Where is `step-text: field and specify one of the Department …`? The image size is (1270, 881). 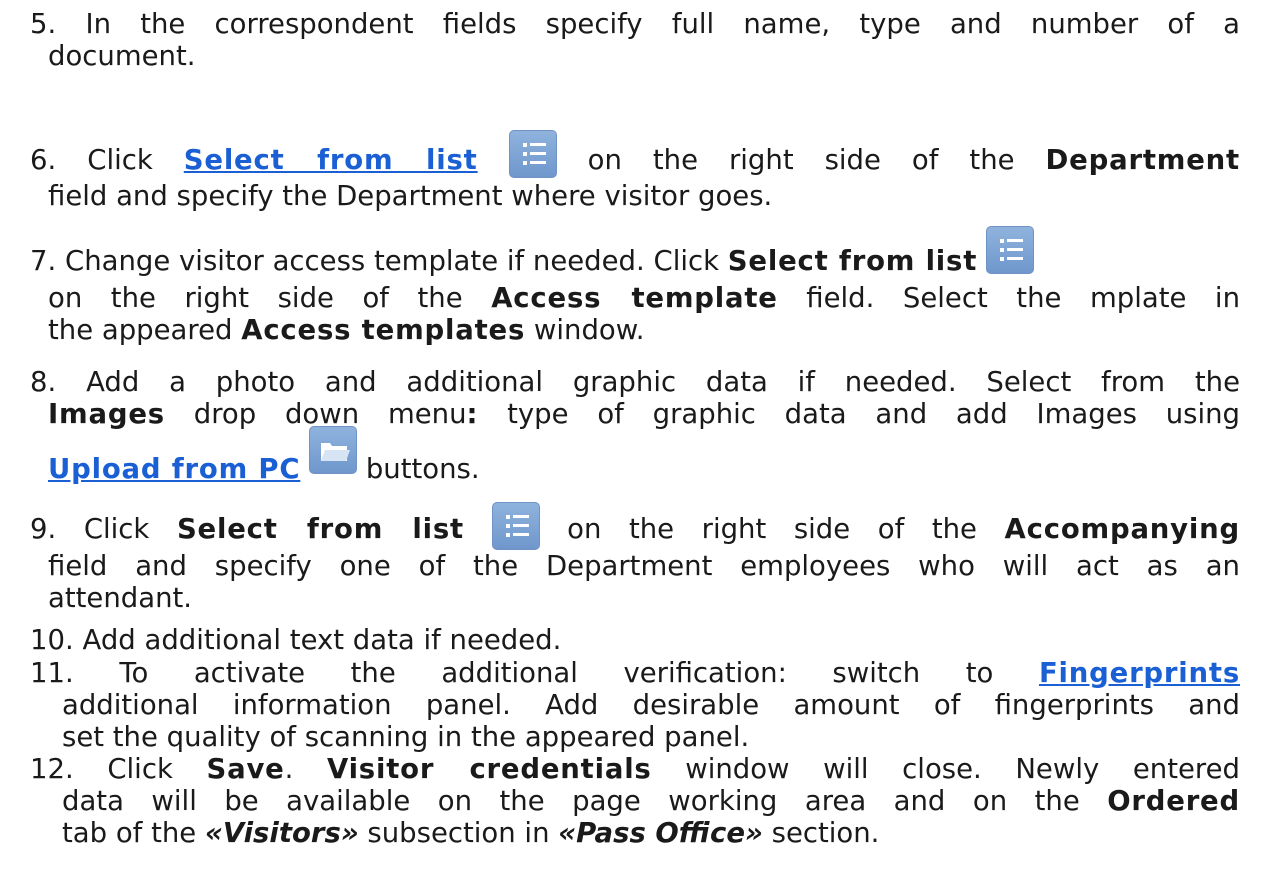 step-text: field and specify one of the Department … is located at coordinates (644, 566).